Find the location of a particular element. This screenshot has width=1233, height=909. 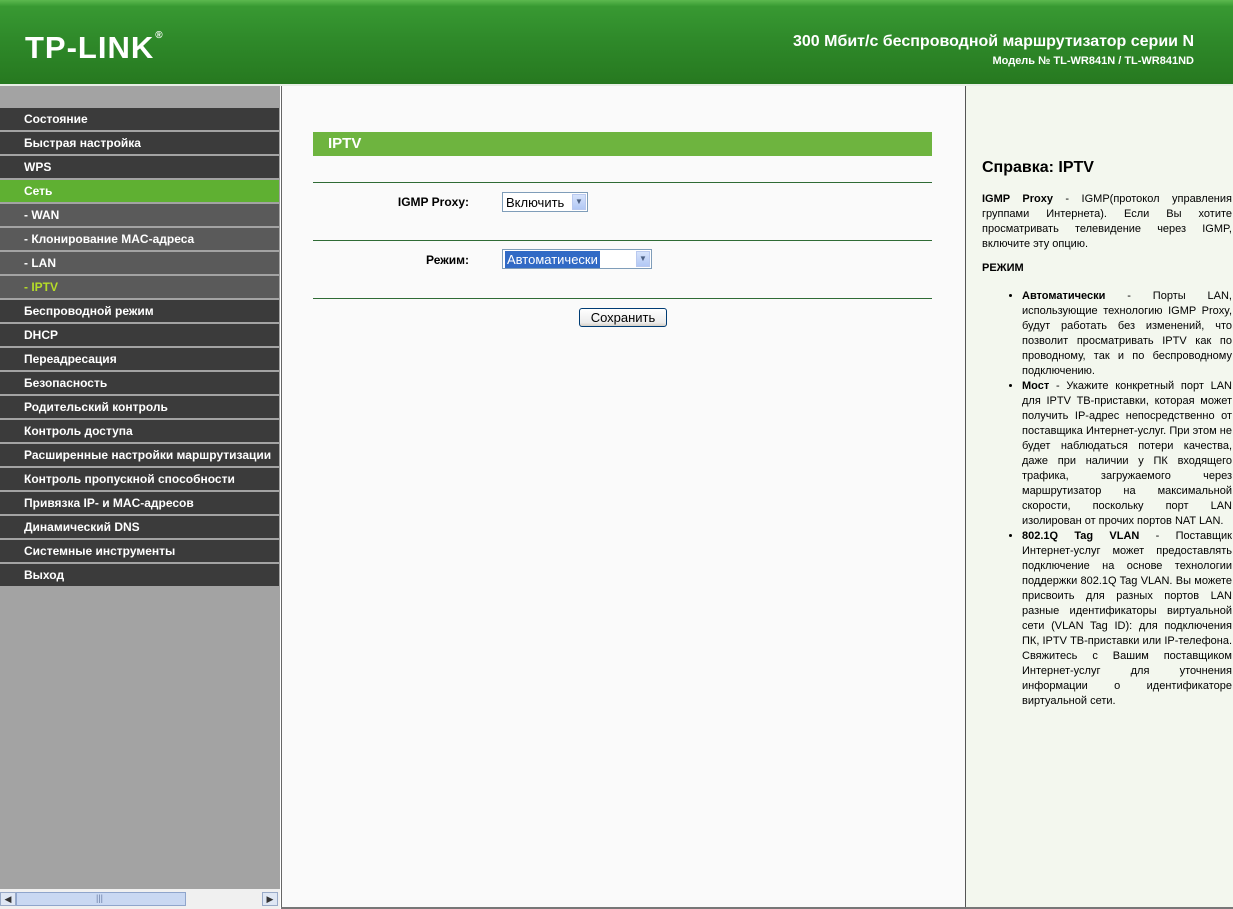

header-strip is located at coordinates (616, 3).